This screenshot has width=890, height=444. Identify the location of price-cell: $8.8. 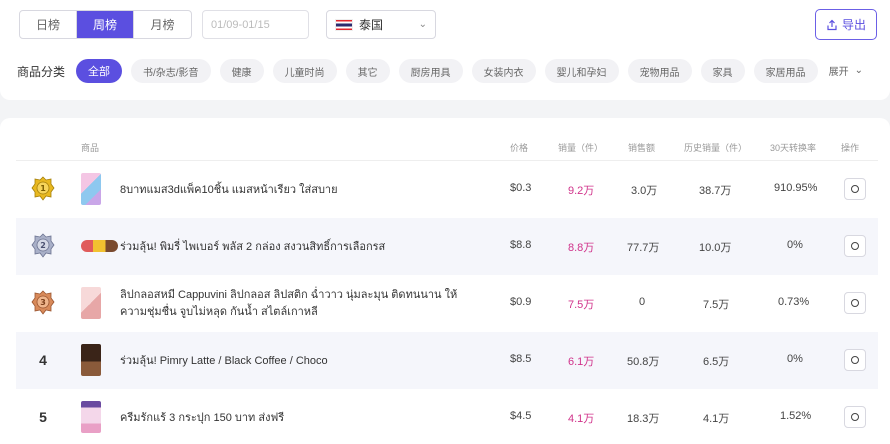
(521, 245).